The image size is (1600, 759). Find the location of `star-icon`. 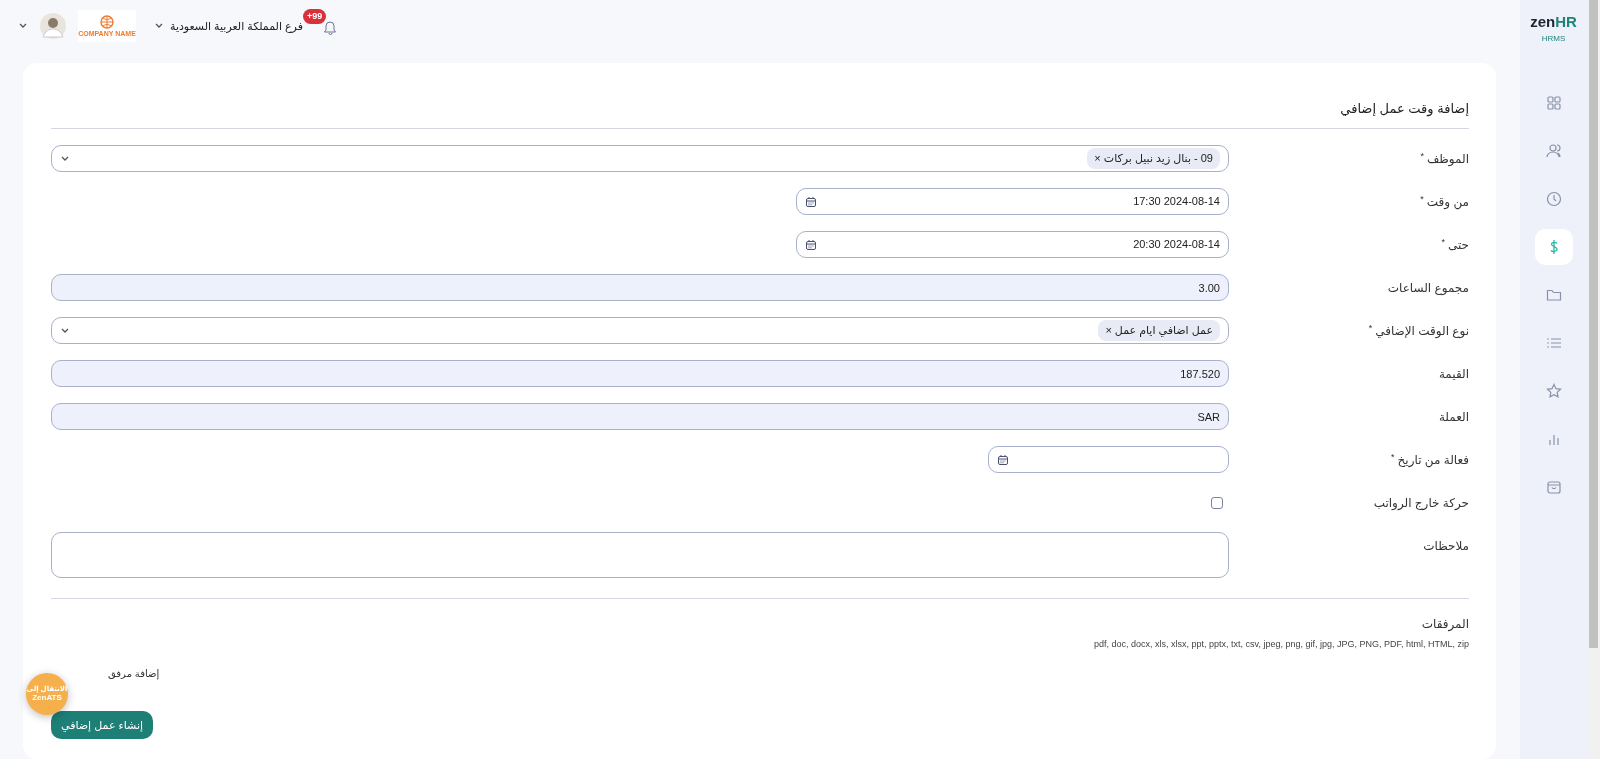

star-icon is located at coordinates (1553, 391).